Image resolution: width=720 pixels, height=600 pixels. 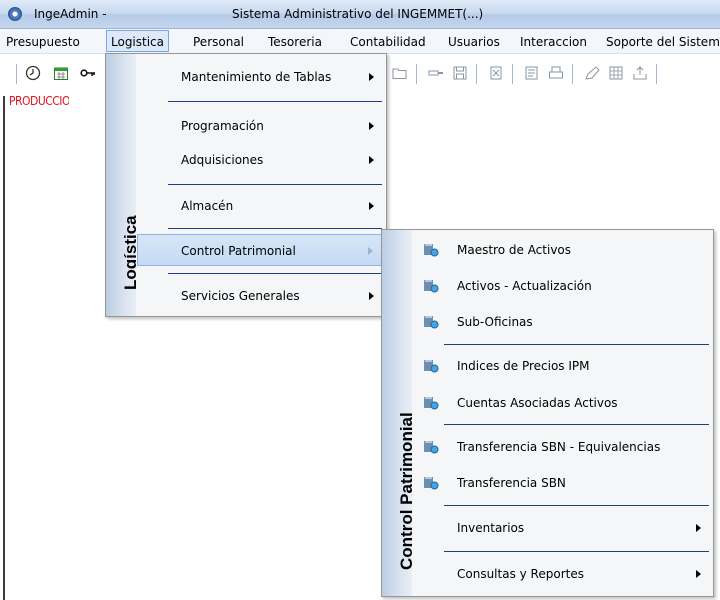 I want to click on key-icon, so click(x=88, y=73).